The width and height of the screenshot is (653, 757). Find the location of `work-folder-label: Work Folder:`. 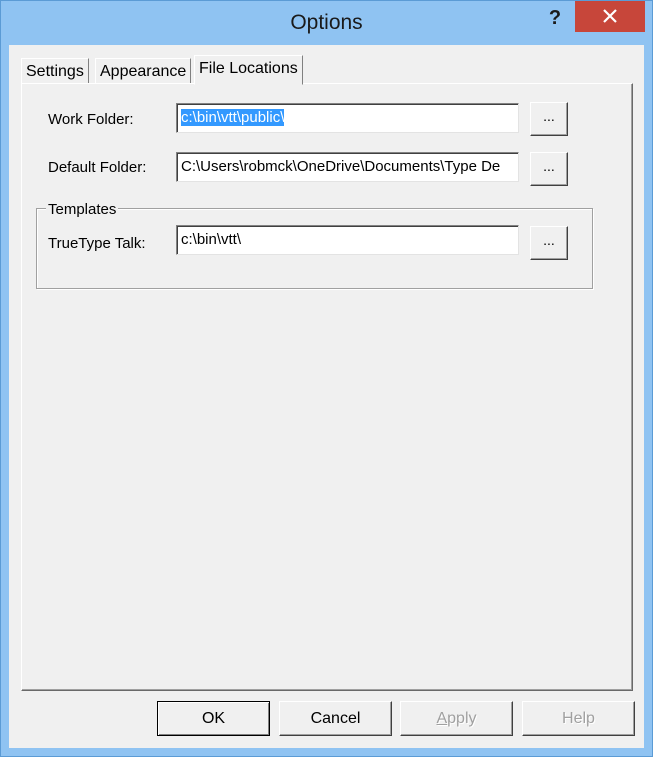

work-folder-label: Work Folder: is located at coordinates (91, 119).